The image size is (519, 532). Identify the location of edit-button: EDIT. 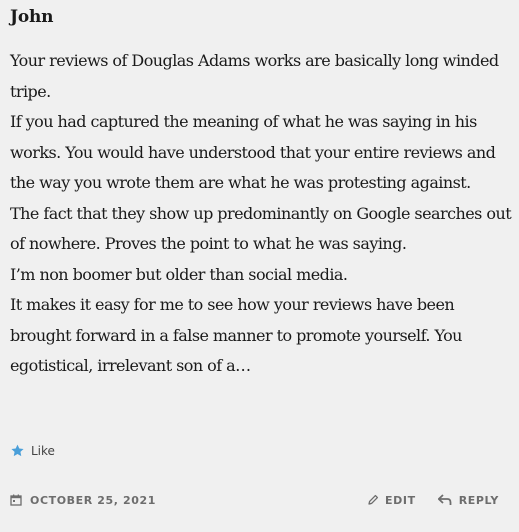
(391, 500).